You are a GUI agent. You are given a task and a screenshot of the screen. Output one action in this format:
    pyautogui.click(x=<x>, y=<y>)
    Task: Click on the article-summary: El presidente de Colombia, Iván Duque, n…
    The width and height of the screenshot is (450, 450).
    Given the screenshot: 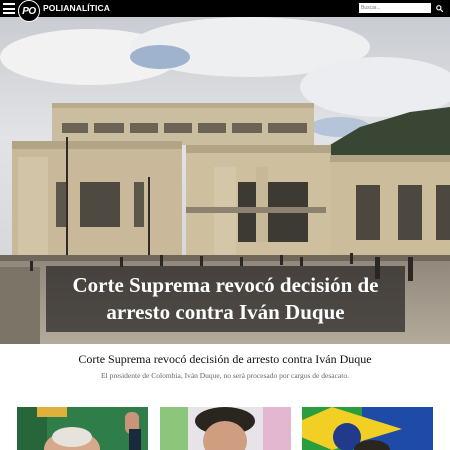 What is the action you would take?
    pyautogui.click(x=225, y=375)
    